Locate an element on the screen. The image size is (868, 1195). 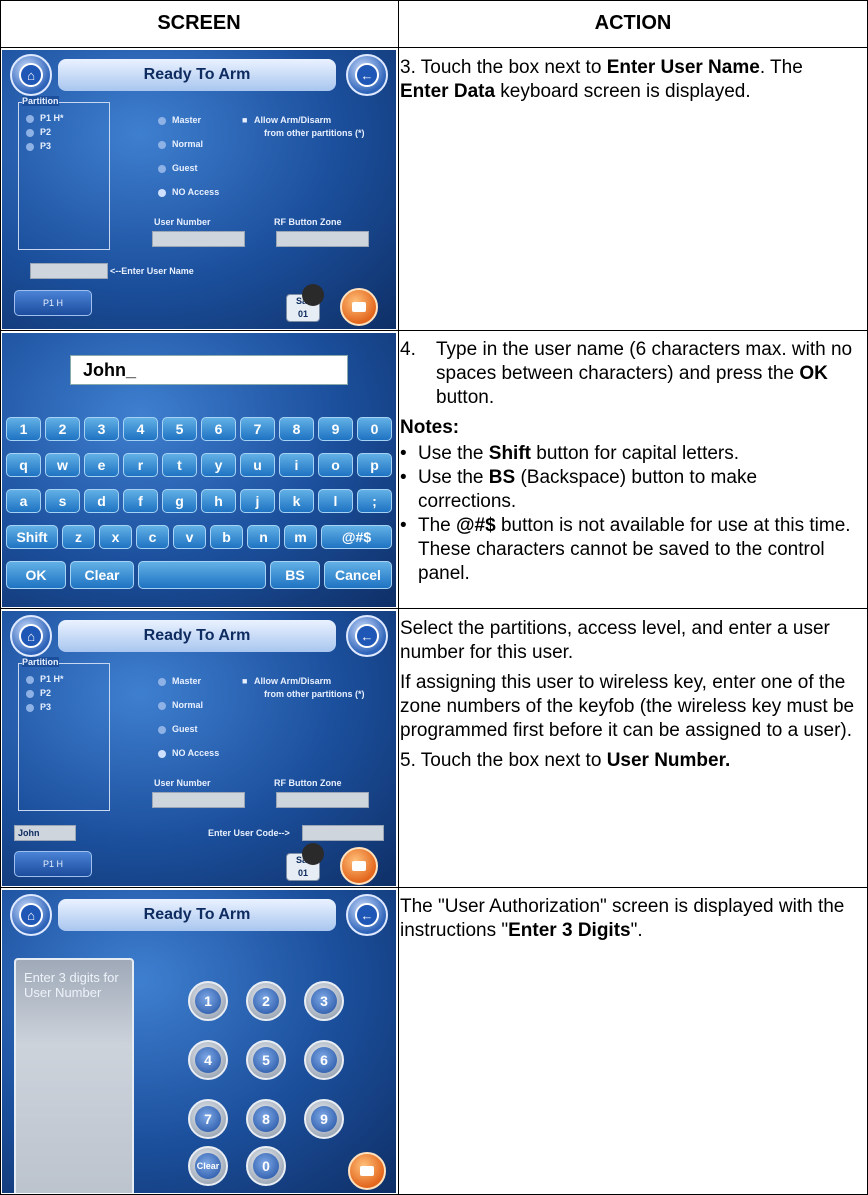
key-7: 7 is located at coordinates (257, 429).